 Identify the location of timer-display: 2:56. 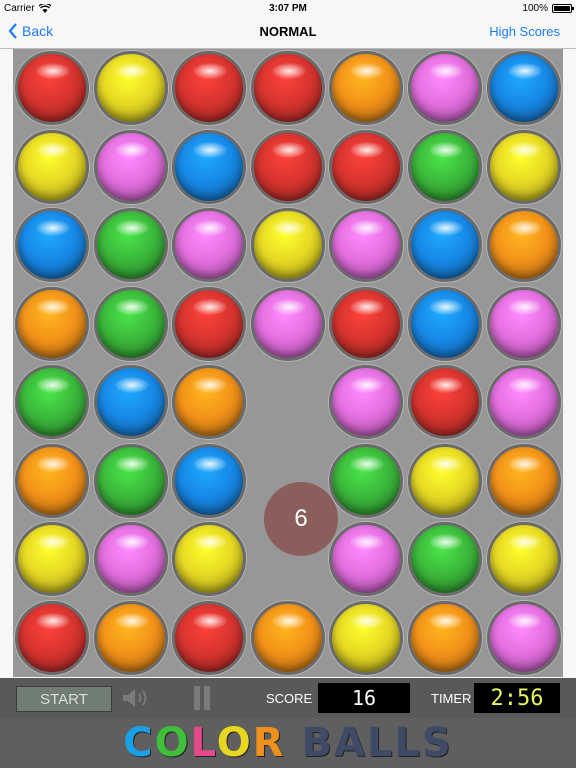
(517, 698).